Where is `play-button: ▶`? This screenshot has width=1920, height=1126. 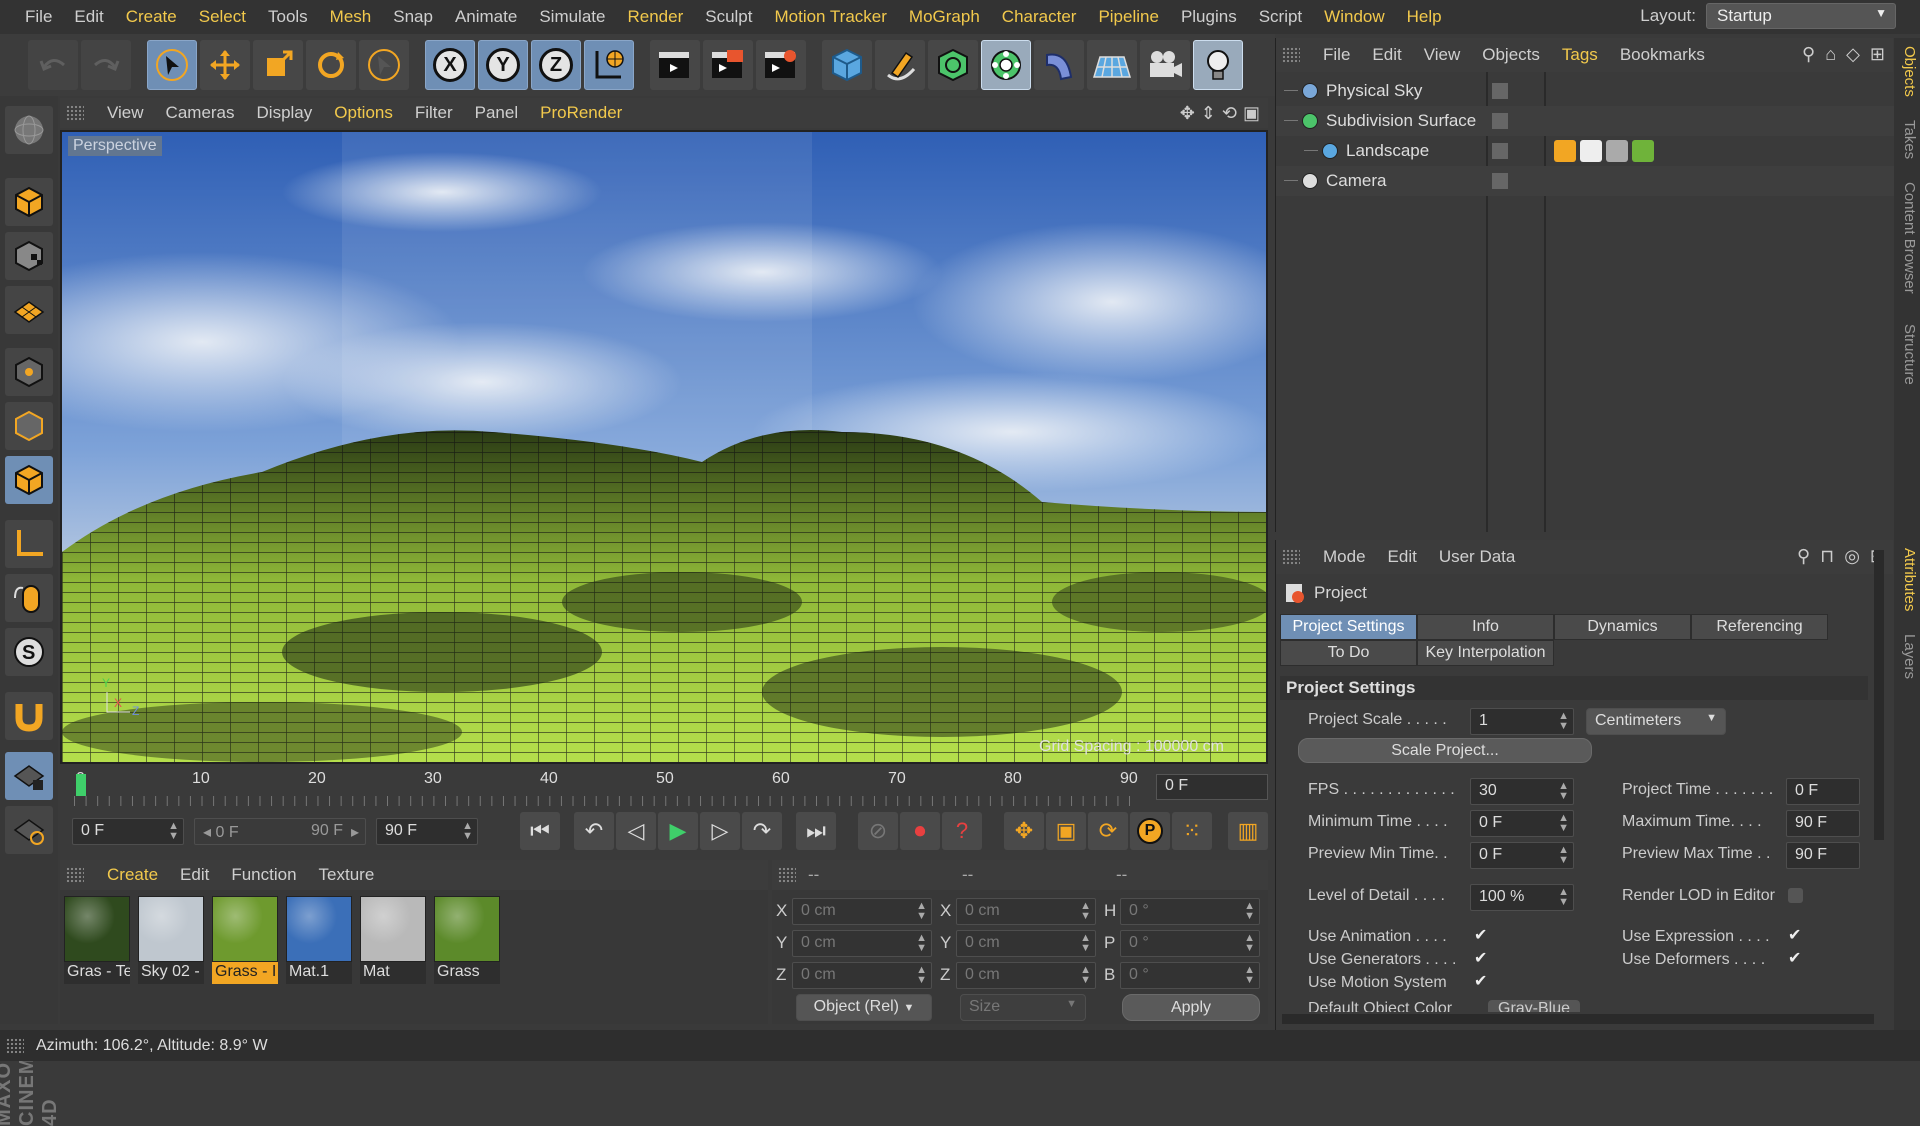
play-button: ▶ is located at coordinates (678, 831).